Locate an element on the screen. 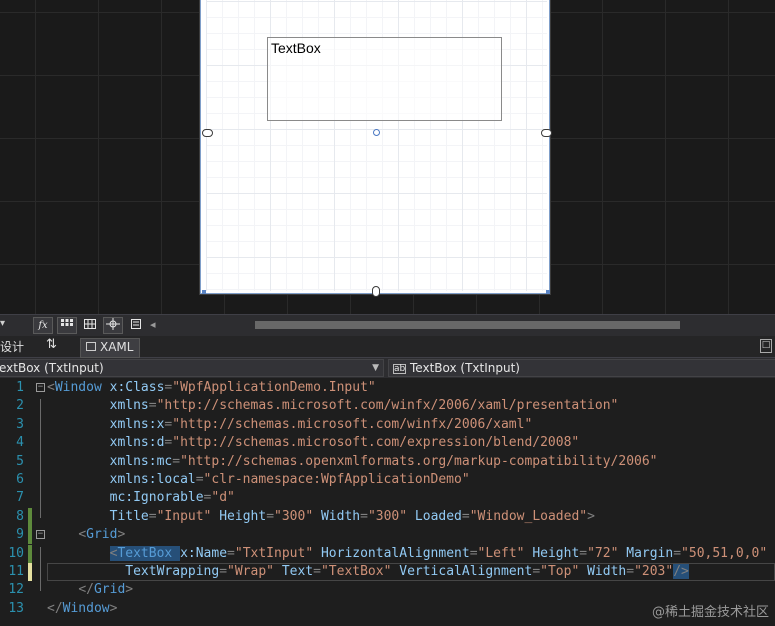 Image resolution: width=775 pixels, height=626 pixels. code-line: 12 </Grid> is located at coordinates (387, 590).